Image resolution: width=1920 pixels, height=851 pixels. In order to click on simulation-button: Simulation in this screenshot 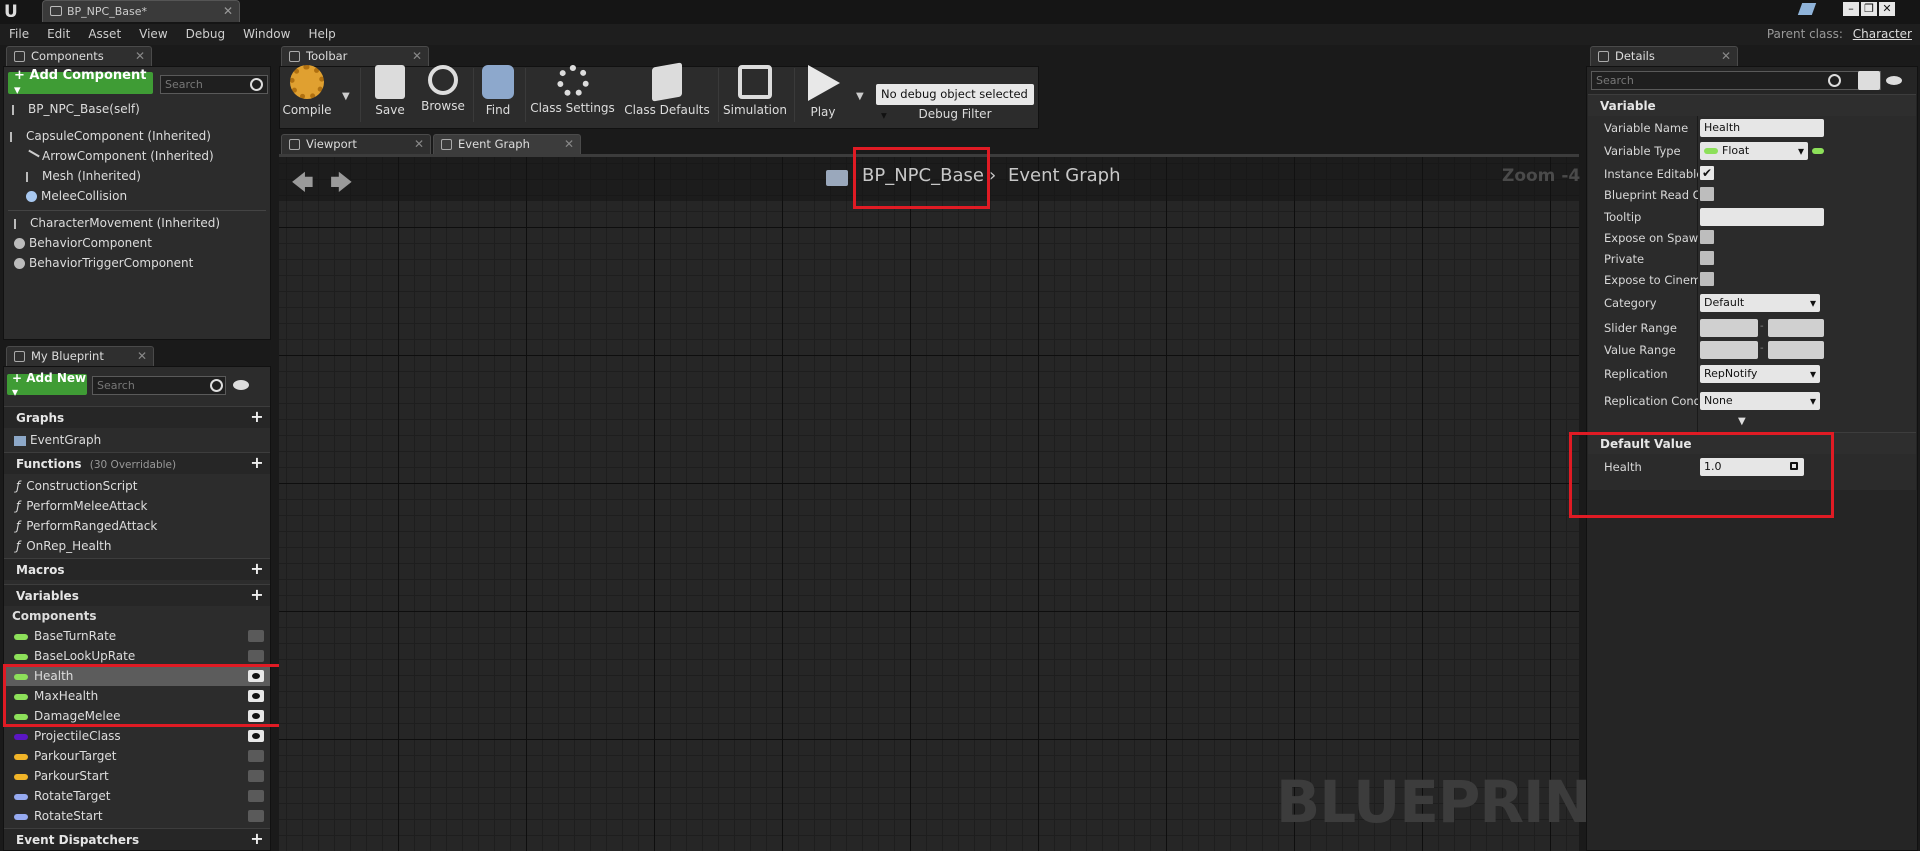, I will do `click(755, 94)`.